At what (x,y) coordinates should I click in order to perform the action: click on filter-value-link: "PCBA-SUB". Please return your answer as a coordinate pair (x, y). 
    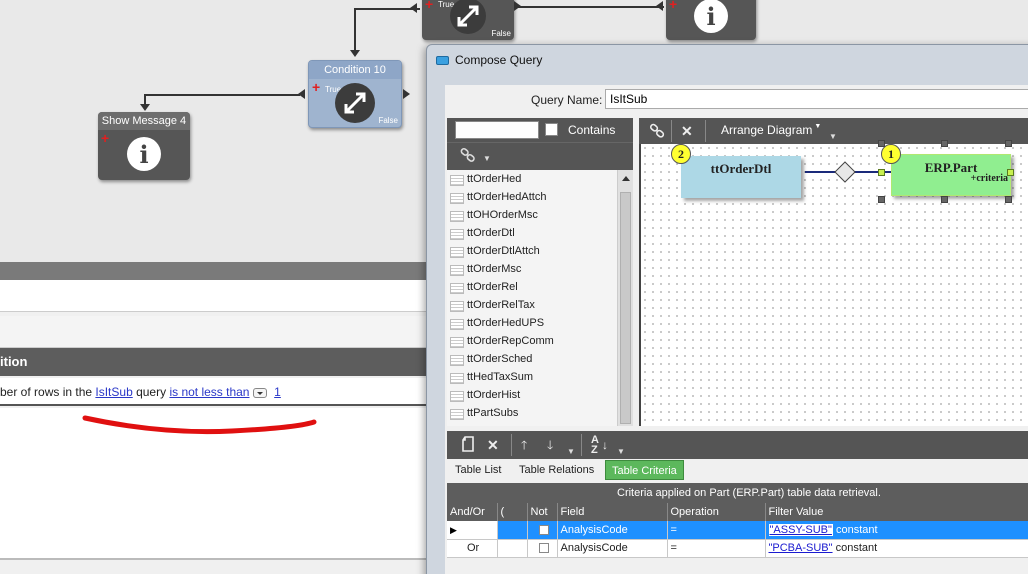
    Looking at the image, I should click on (801, 548).